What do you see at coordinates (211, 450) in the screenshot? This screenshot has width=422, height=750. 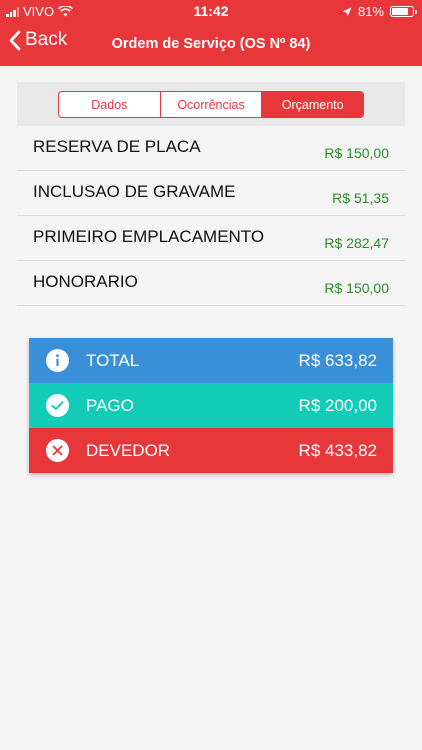 I see `debtor-row: DEVEDOR R$ 433,82` at bounding box center [211, 450].